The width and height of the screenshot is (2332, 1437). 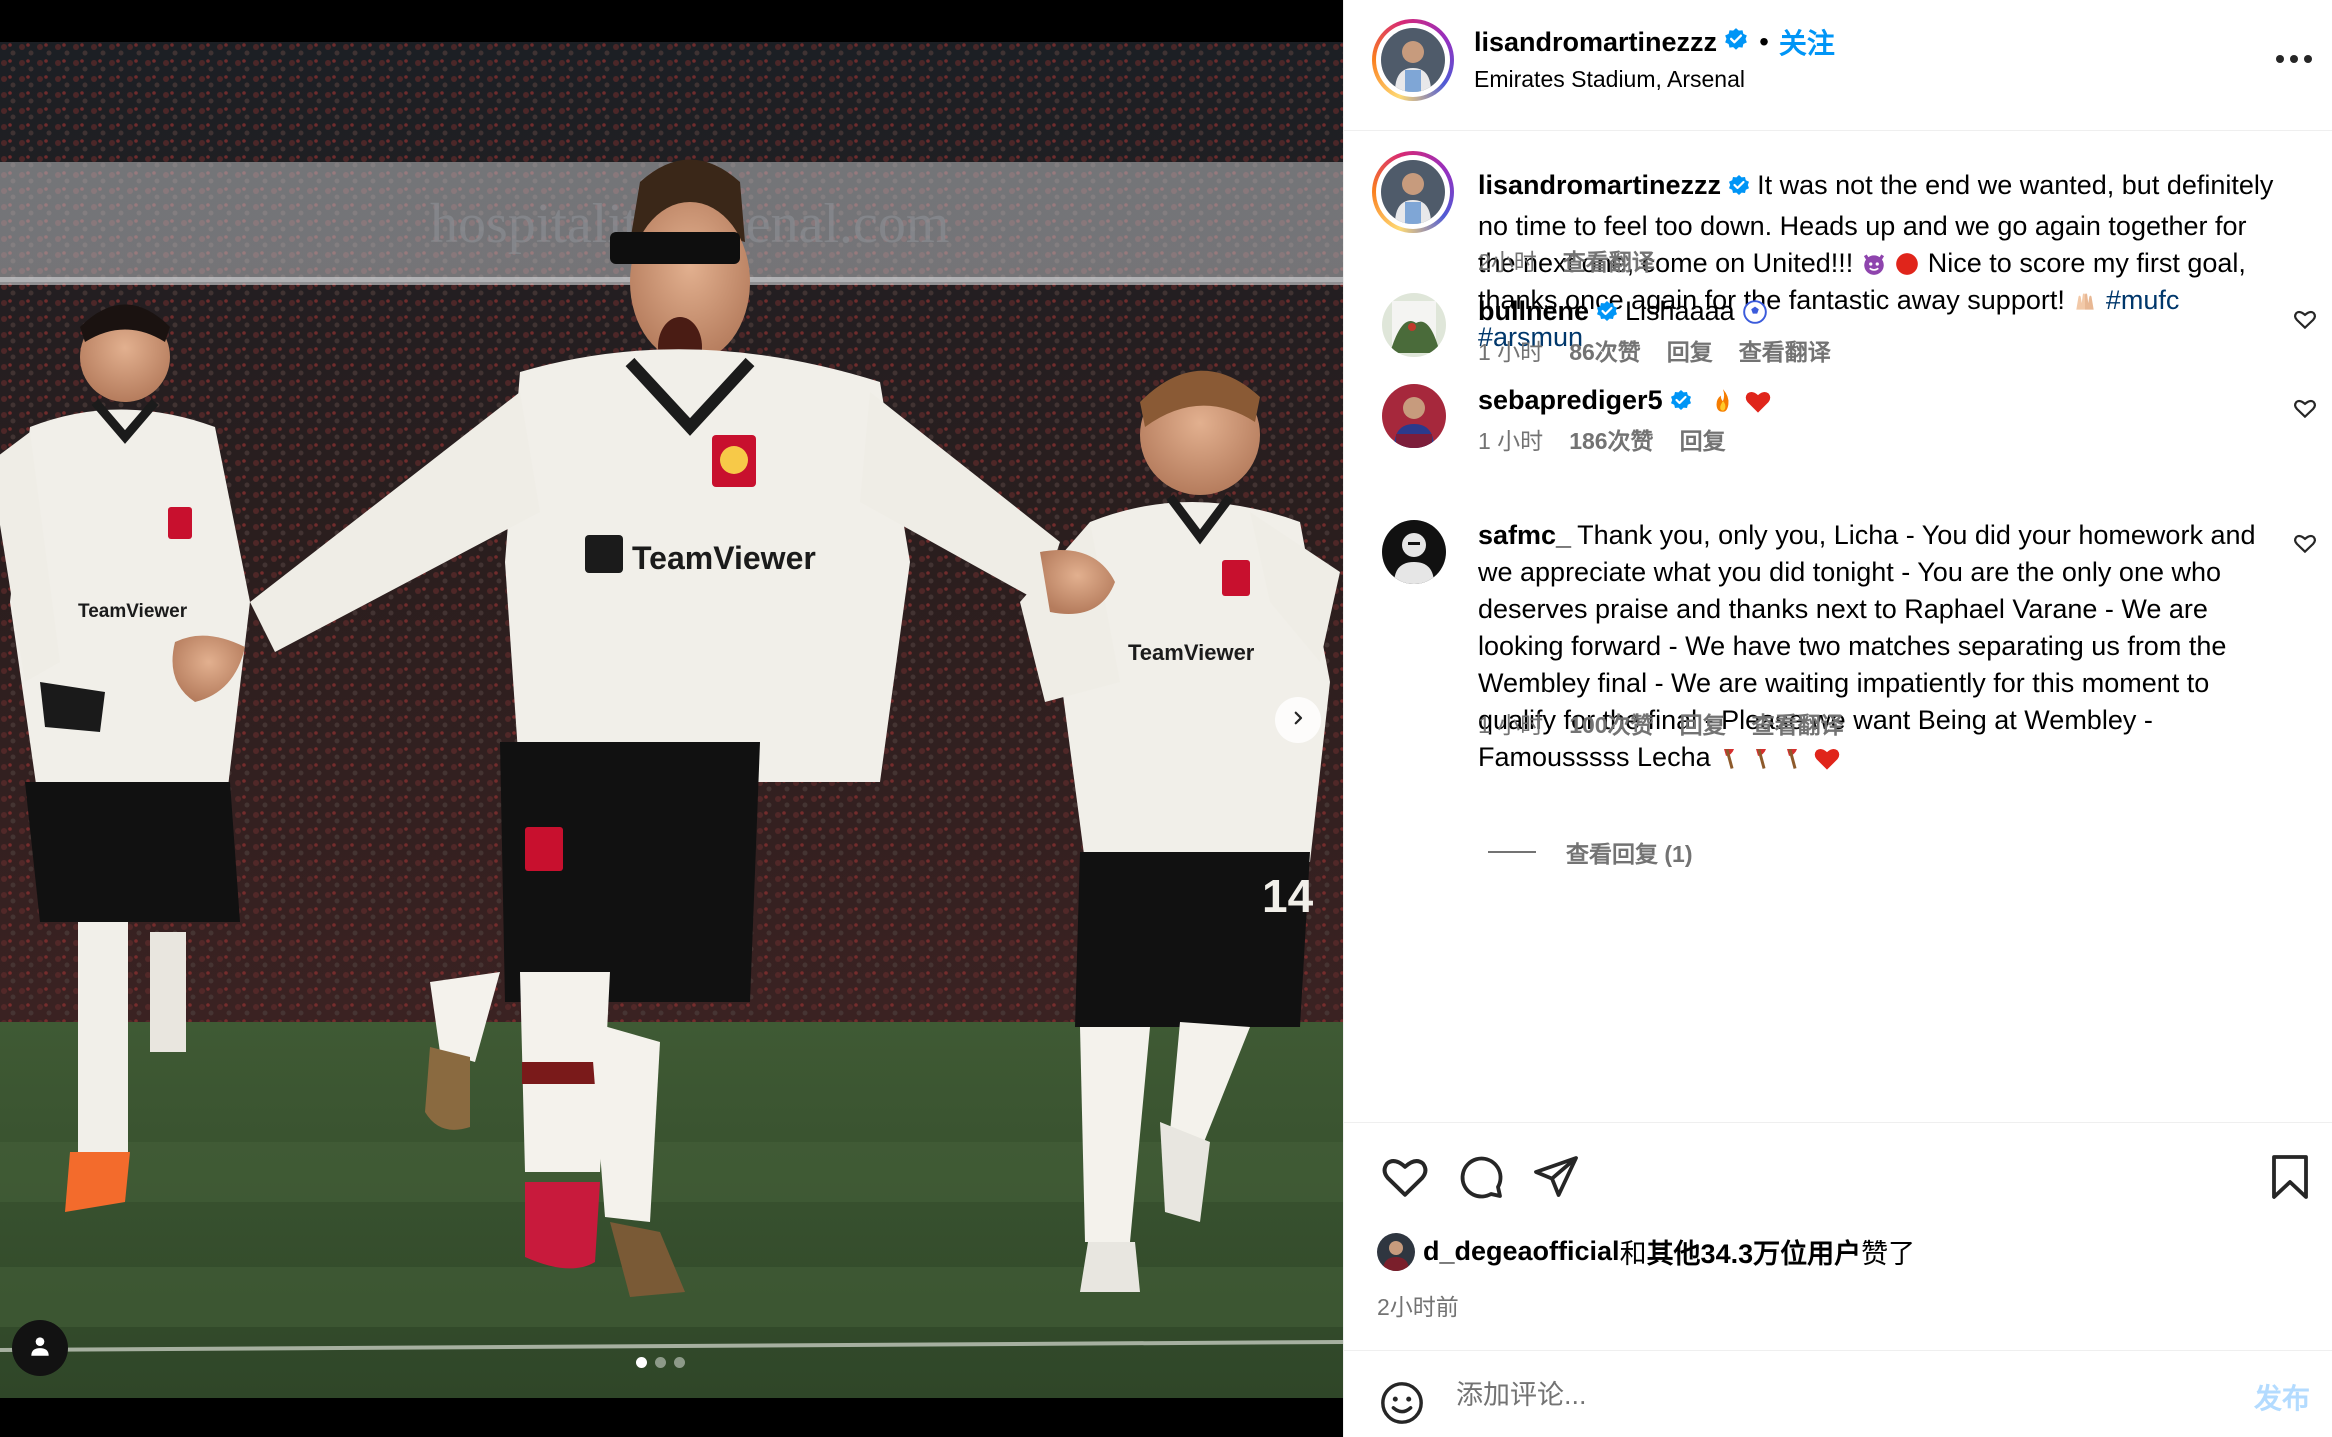 I want to click on tagged-users-button, so click(x=40, y=1348).